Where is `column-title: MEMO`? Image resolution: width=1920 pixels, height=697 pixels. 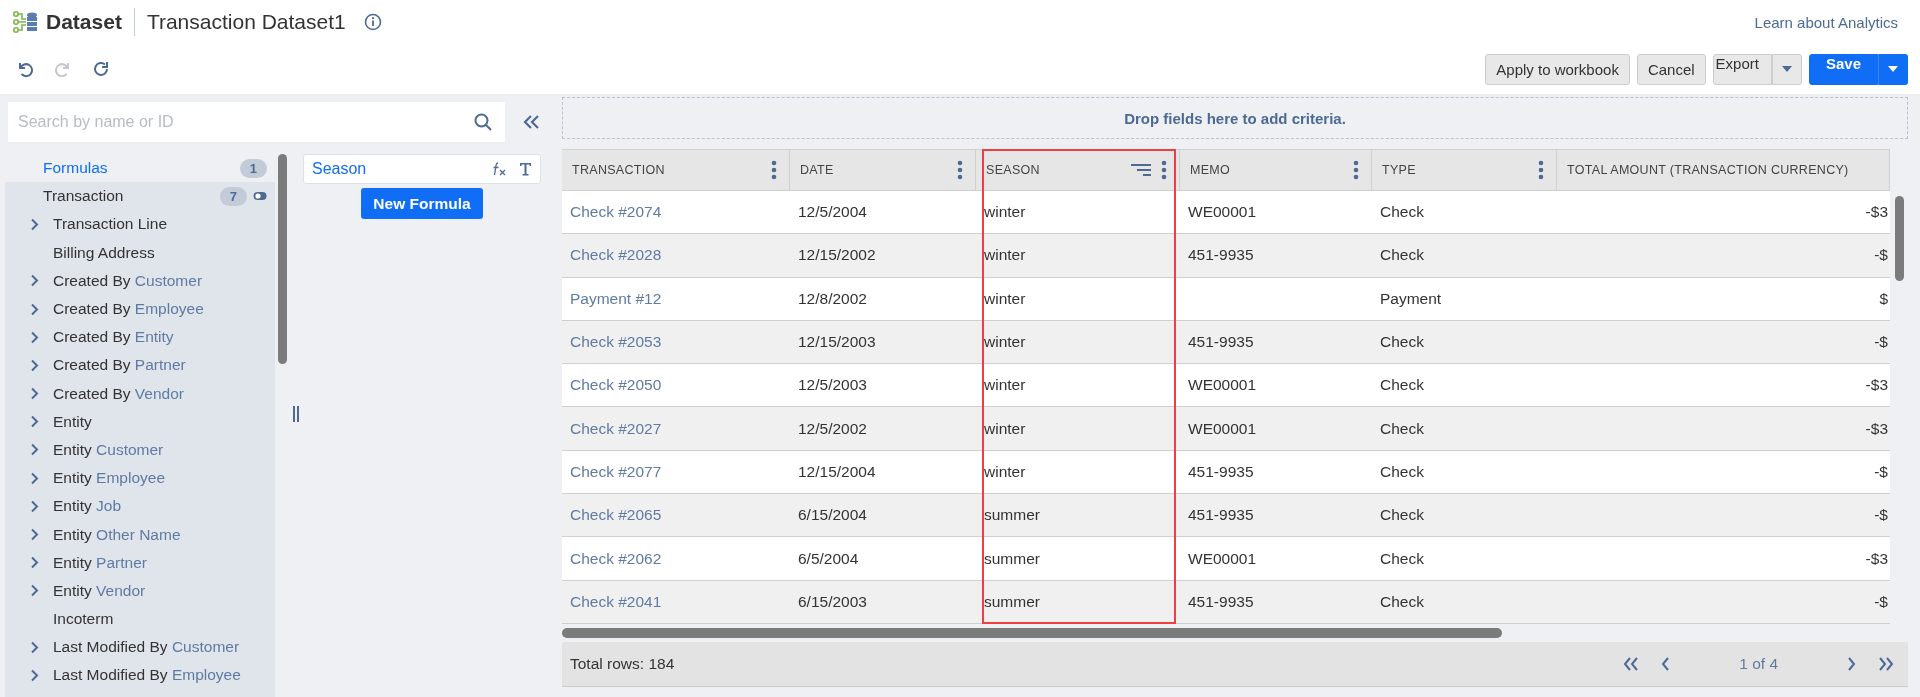
column-title: MEMO is located at coordinates (1211, 170).